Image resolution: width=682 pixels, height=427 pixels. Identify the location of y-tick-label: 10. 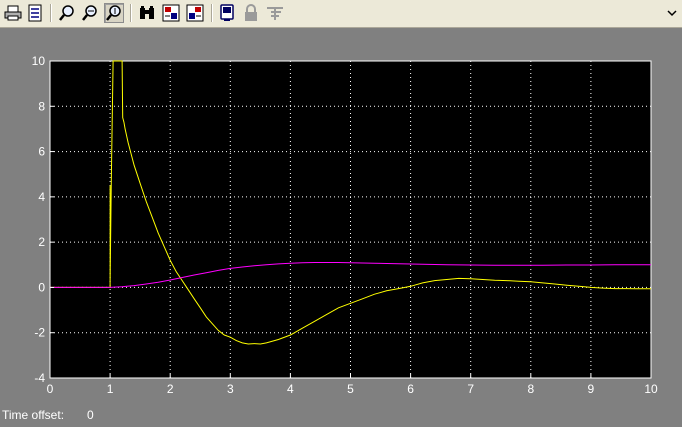
(39, 61).